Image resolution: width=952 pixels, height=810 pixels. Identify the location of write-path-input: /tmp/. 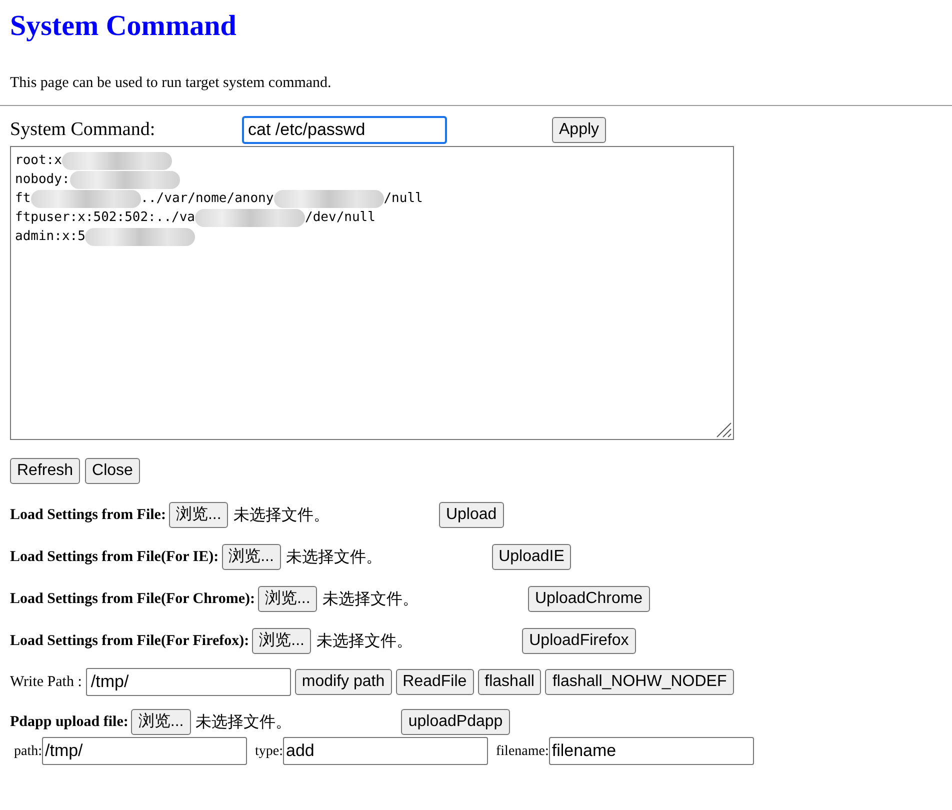
(188, 682).